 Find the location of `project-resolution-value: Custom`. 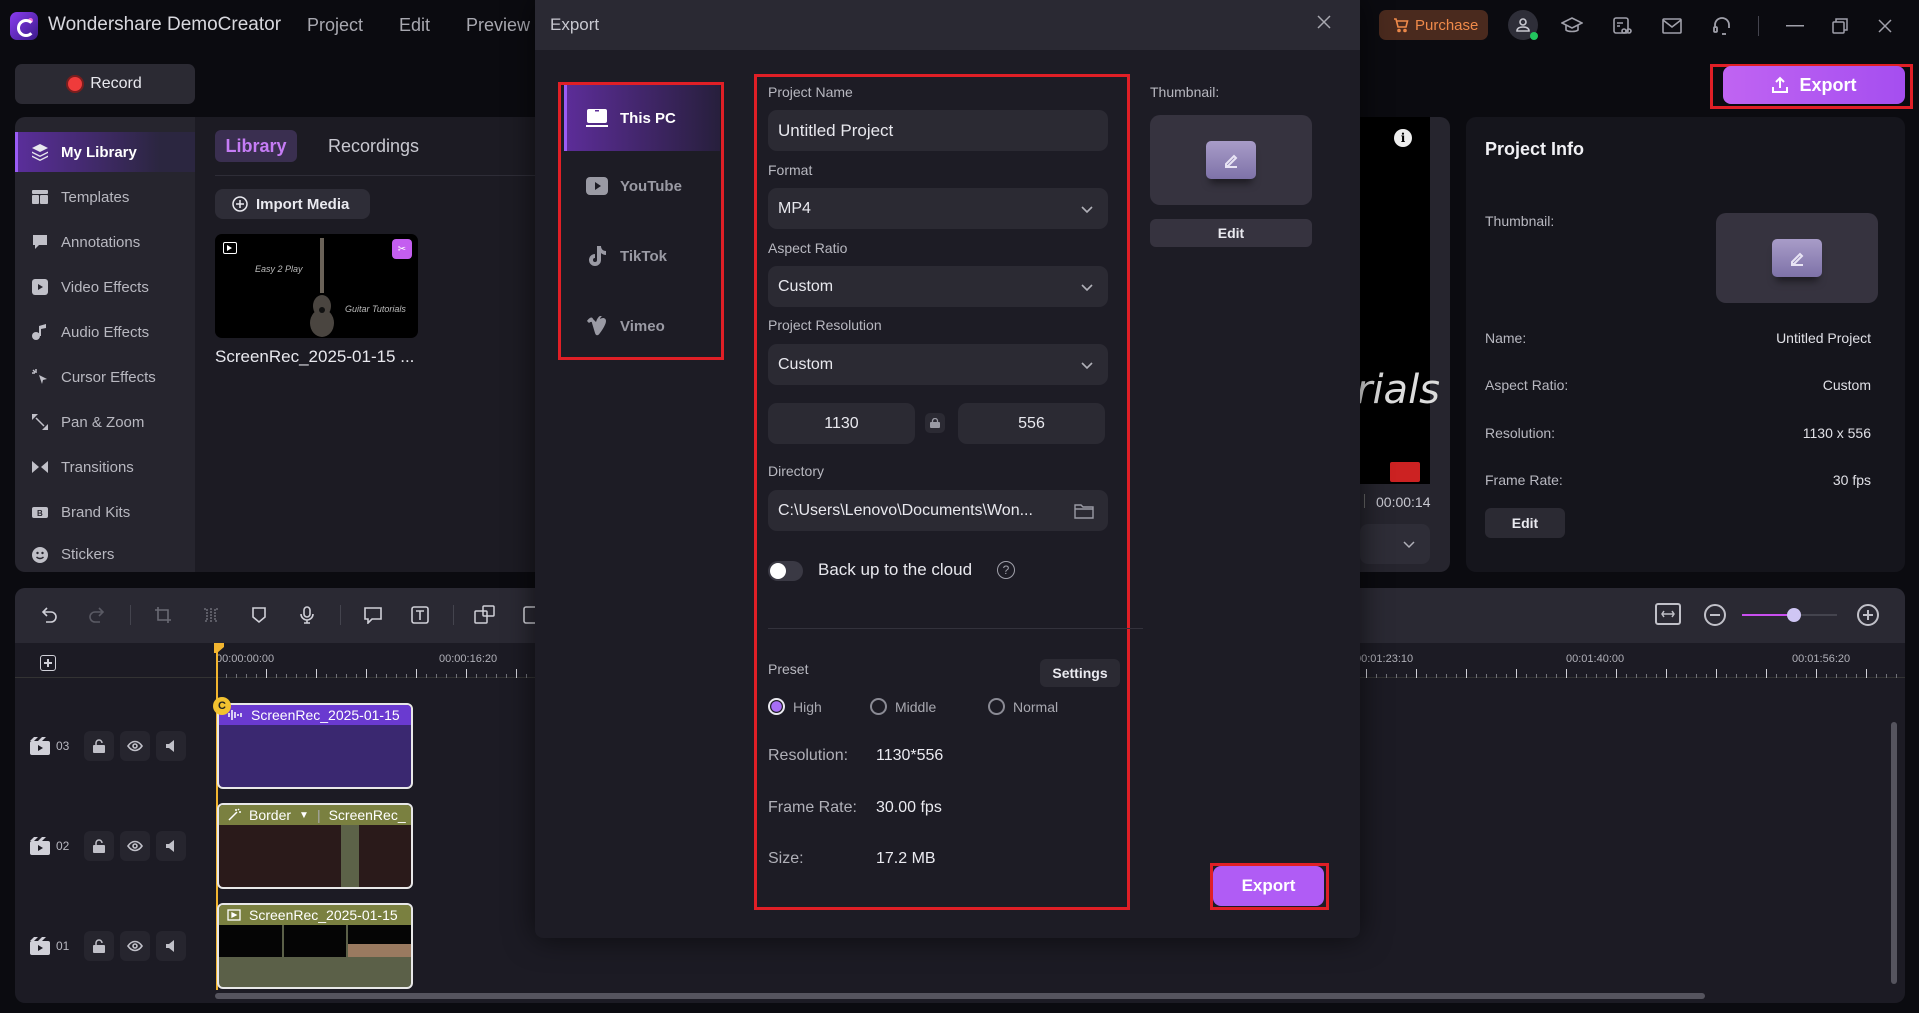

project-resolution-value: Custom is located at coordinates (806, 364).